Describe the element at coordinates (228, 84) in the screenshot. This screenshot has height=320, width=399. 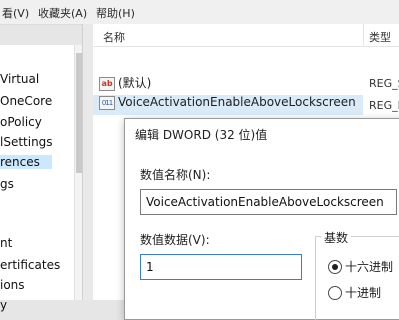
I see `list-item: ab (默认)` at that location.